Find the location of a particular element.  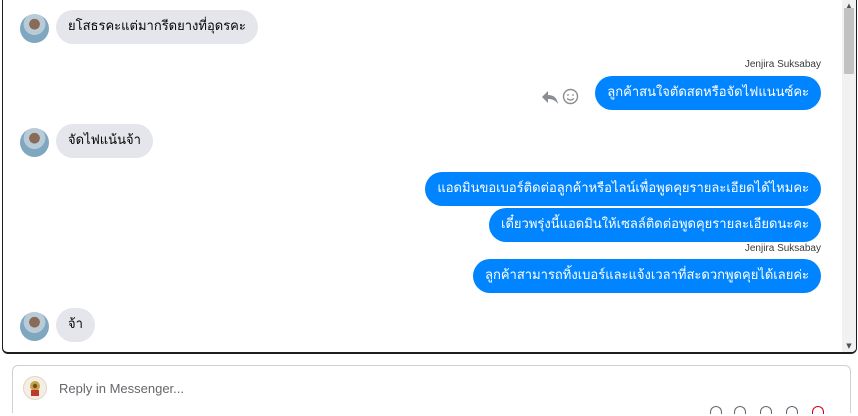

composer-toolbar is located at coordinates (775, 411).